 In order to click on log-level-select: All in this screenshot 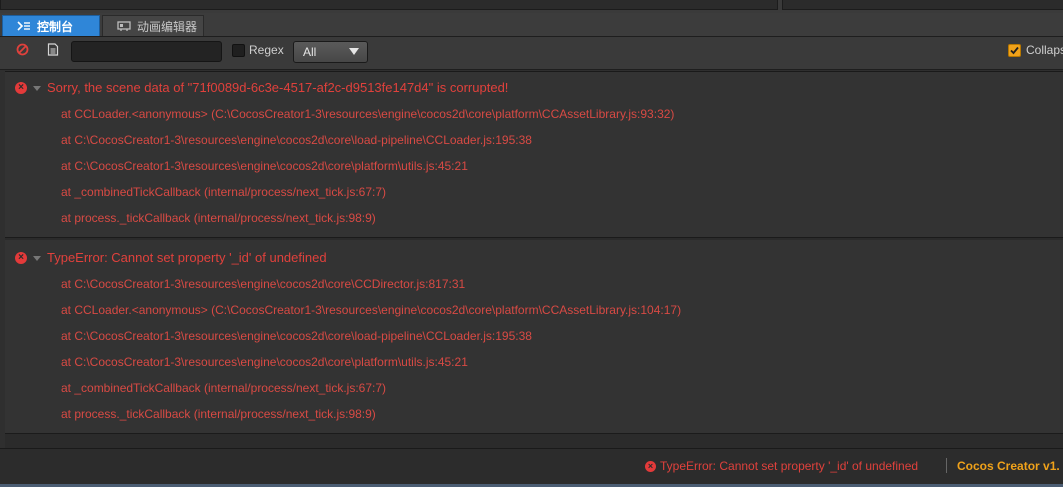, I will do `click(330, 52)`.